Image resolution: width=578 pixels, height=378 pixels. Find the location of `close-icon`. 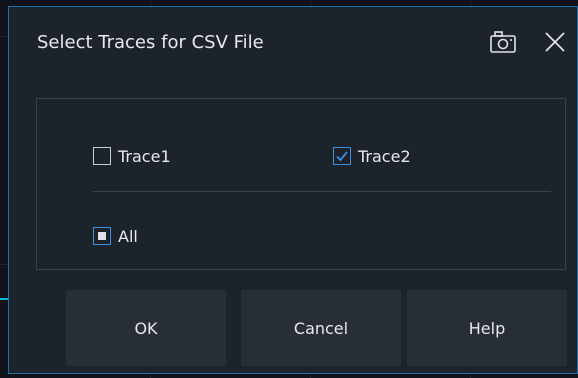

close-icon is located at coordinates (555, 42).